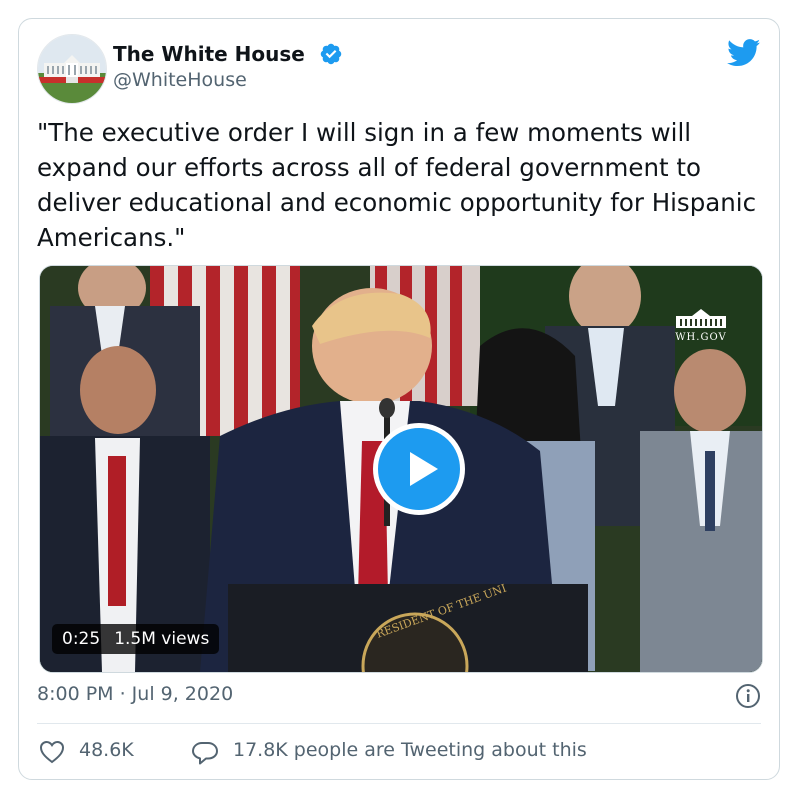  I want to click on white-house-icon, so click(701, 318).